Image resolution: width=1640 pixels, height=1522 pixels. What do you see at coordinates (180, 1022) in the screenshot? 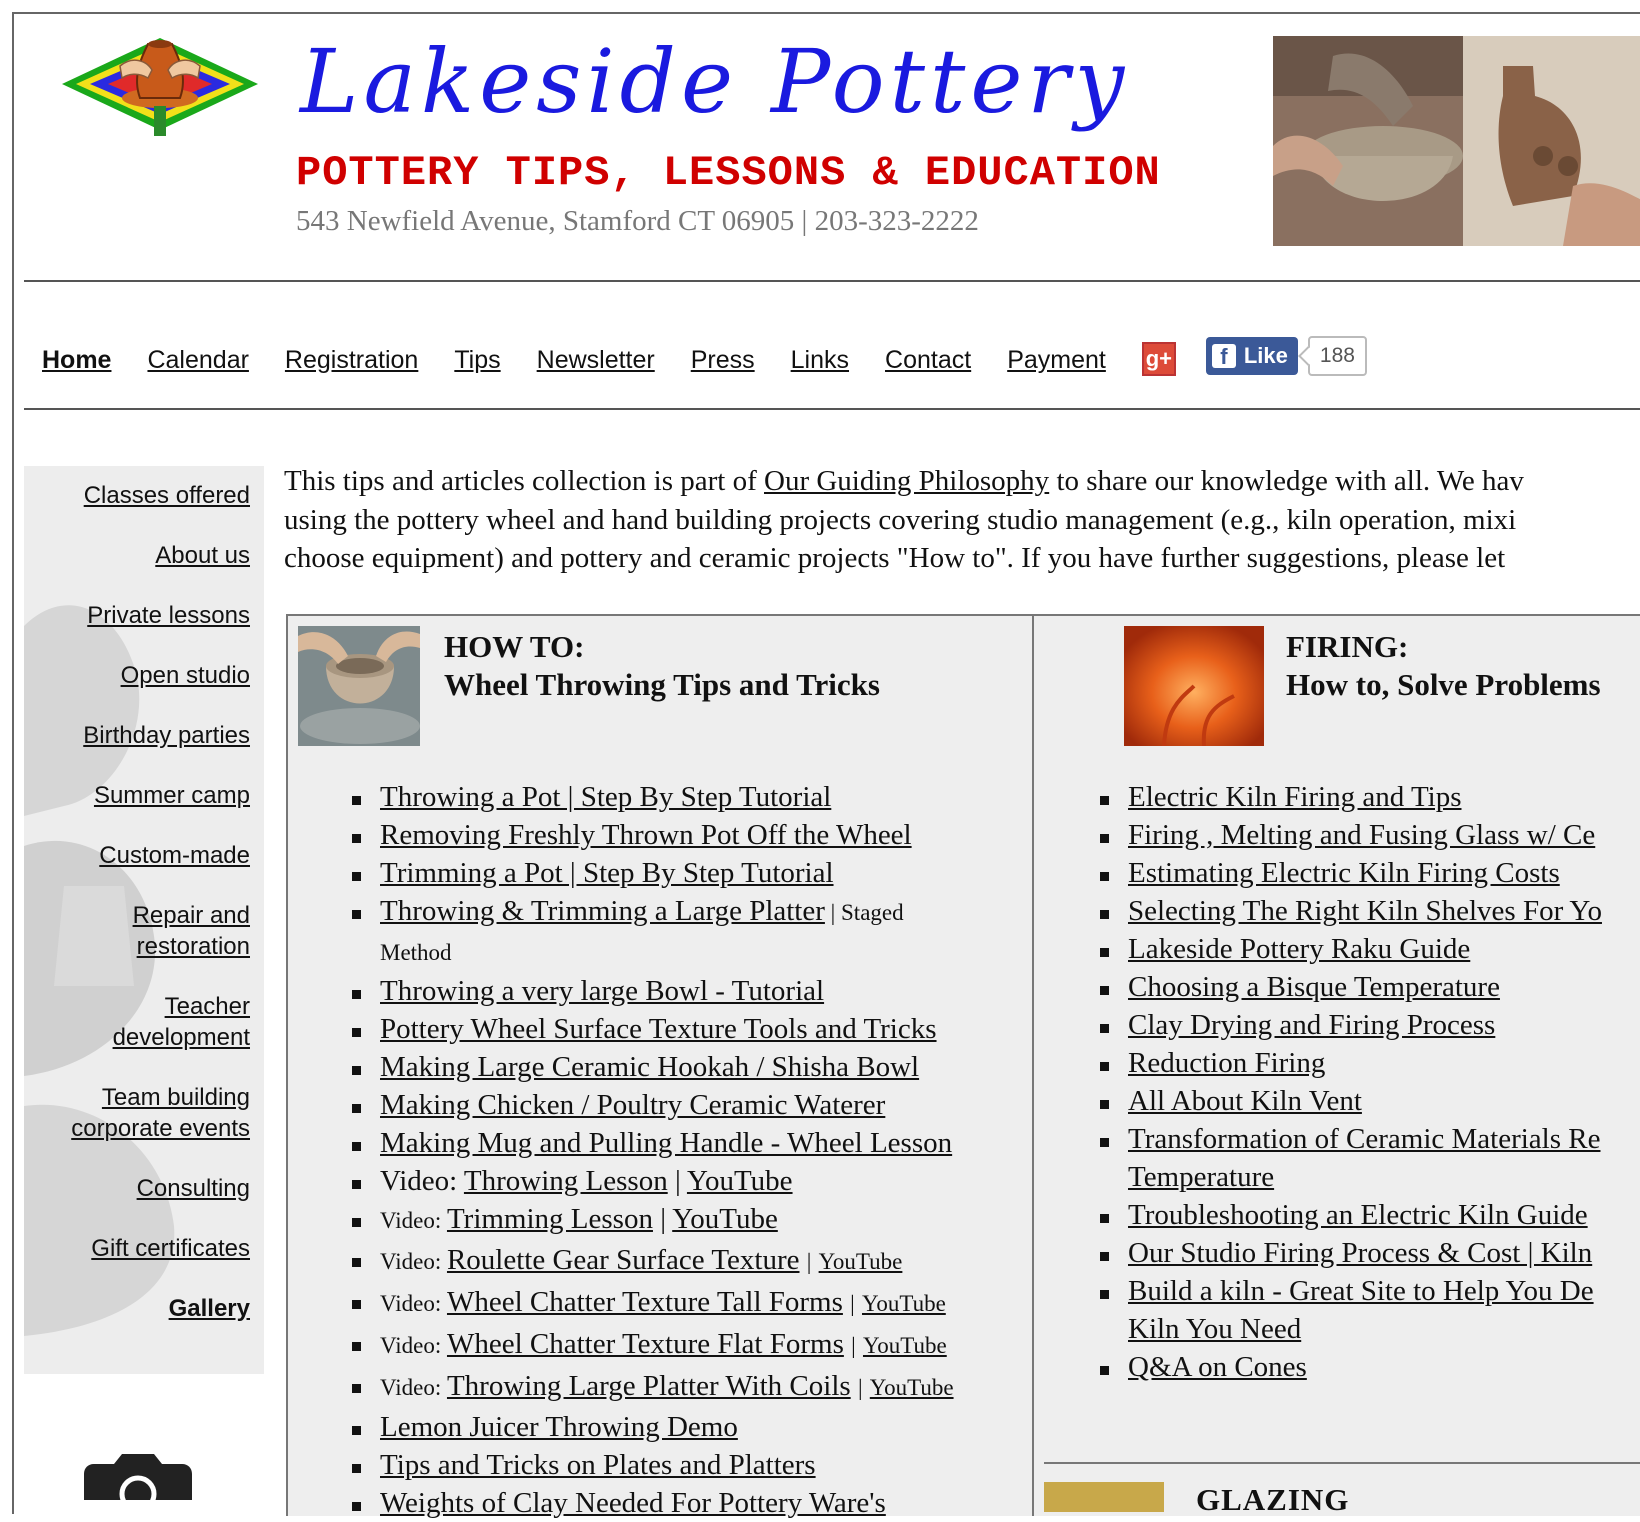
I see `sidebar-item-teacher-development: Teacher development` at bounding box center [180, 1022].